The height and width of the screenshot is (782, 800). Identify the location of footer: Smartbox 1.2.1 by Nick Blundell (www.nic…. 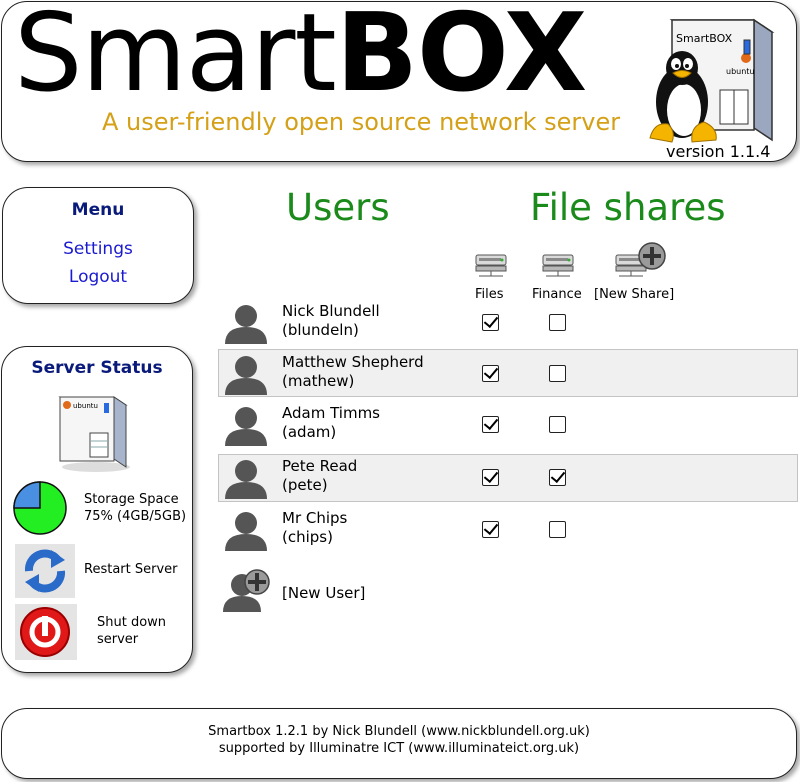
(399, 743).